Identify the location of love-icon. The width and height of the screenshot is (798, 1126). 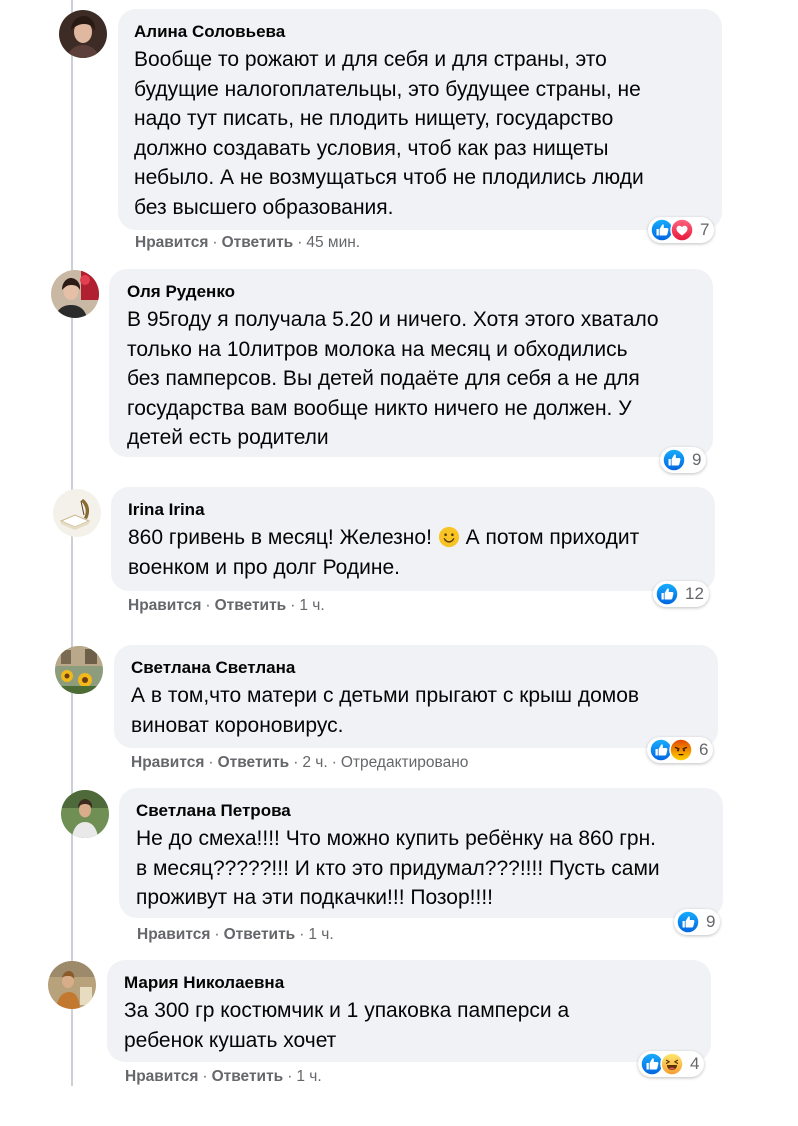
(682, 230).